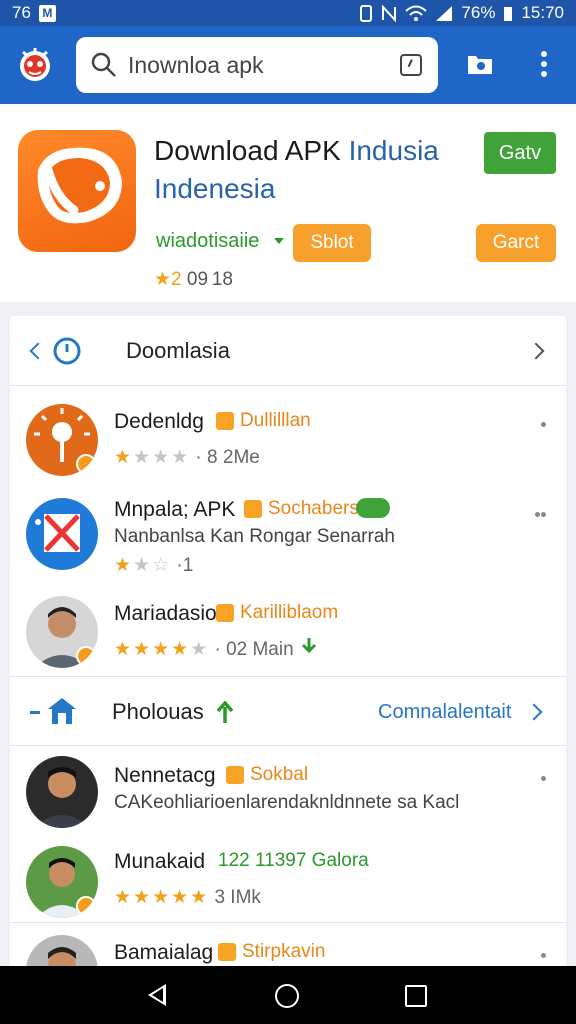 The image size is (576, 1024). What do you see at coordinates (542, 12) in the screenshot?
I see `status-time: 15:70` at bounding box center [542, 12].